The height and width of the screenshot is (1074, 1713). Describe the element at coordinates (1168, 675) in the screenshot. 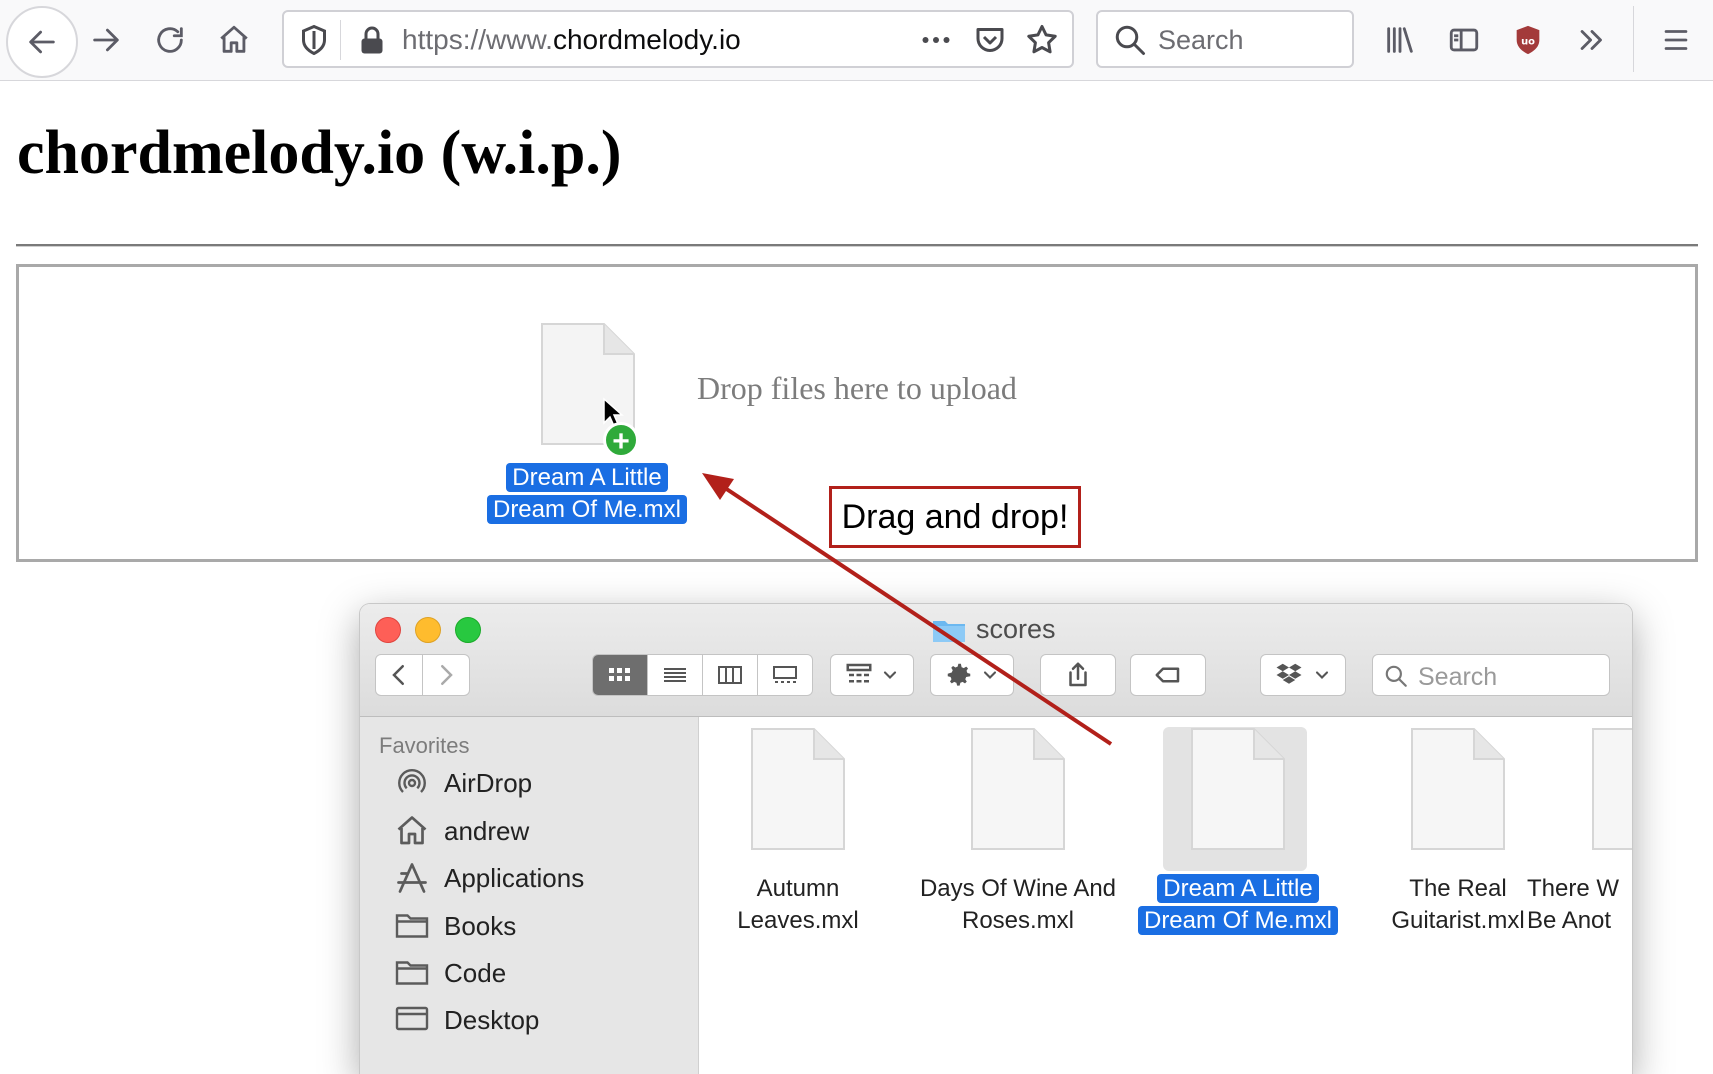

I see `tags-button` at that location.